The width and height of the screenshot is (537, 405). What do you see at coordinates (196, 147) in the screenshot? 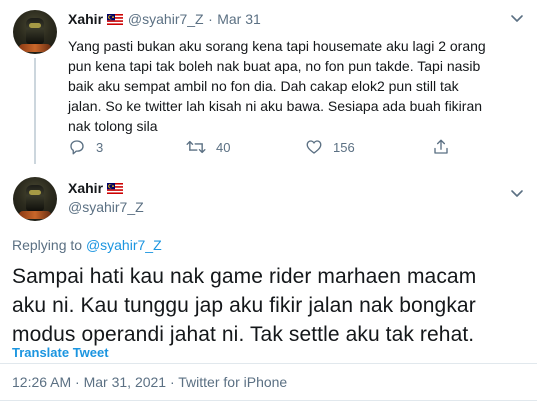
I see `retweet-icon` at bounding box center [196, 147].